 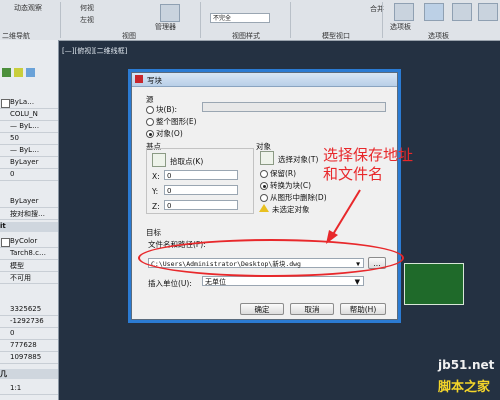 I want to click on dialog-titlebar: 写块, so click(x=264, y=80).